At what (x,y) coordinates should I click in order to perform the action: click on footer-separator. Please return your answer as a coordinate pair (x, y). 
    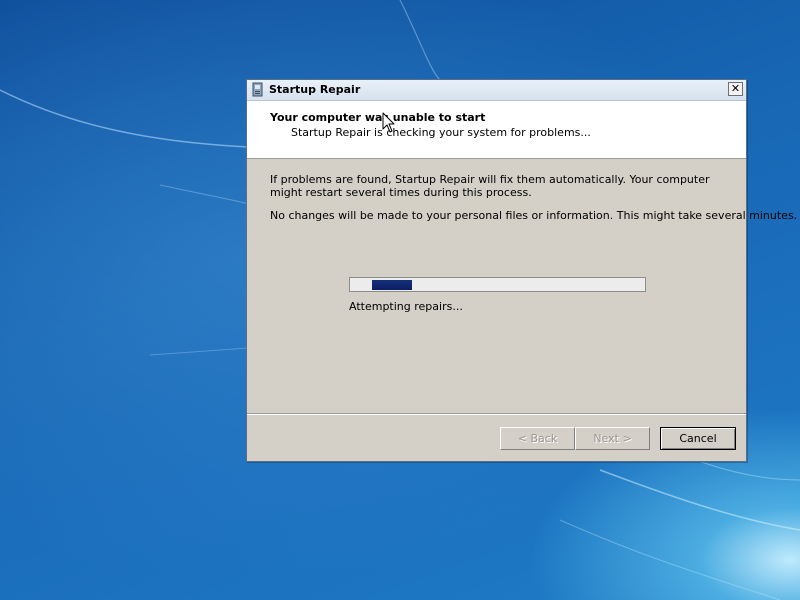
    Looking at the image, I should click on (496, 414).